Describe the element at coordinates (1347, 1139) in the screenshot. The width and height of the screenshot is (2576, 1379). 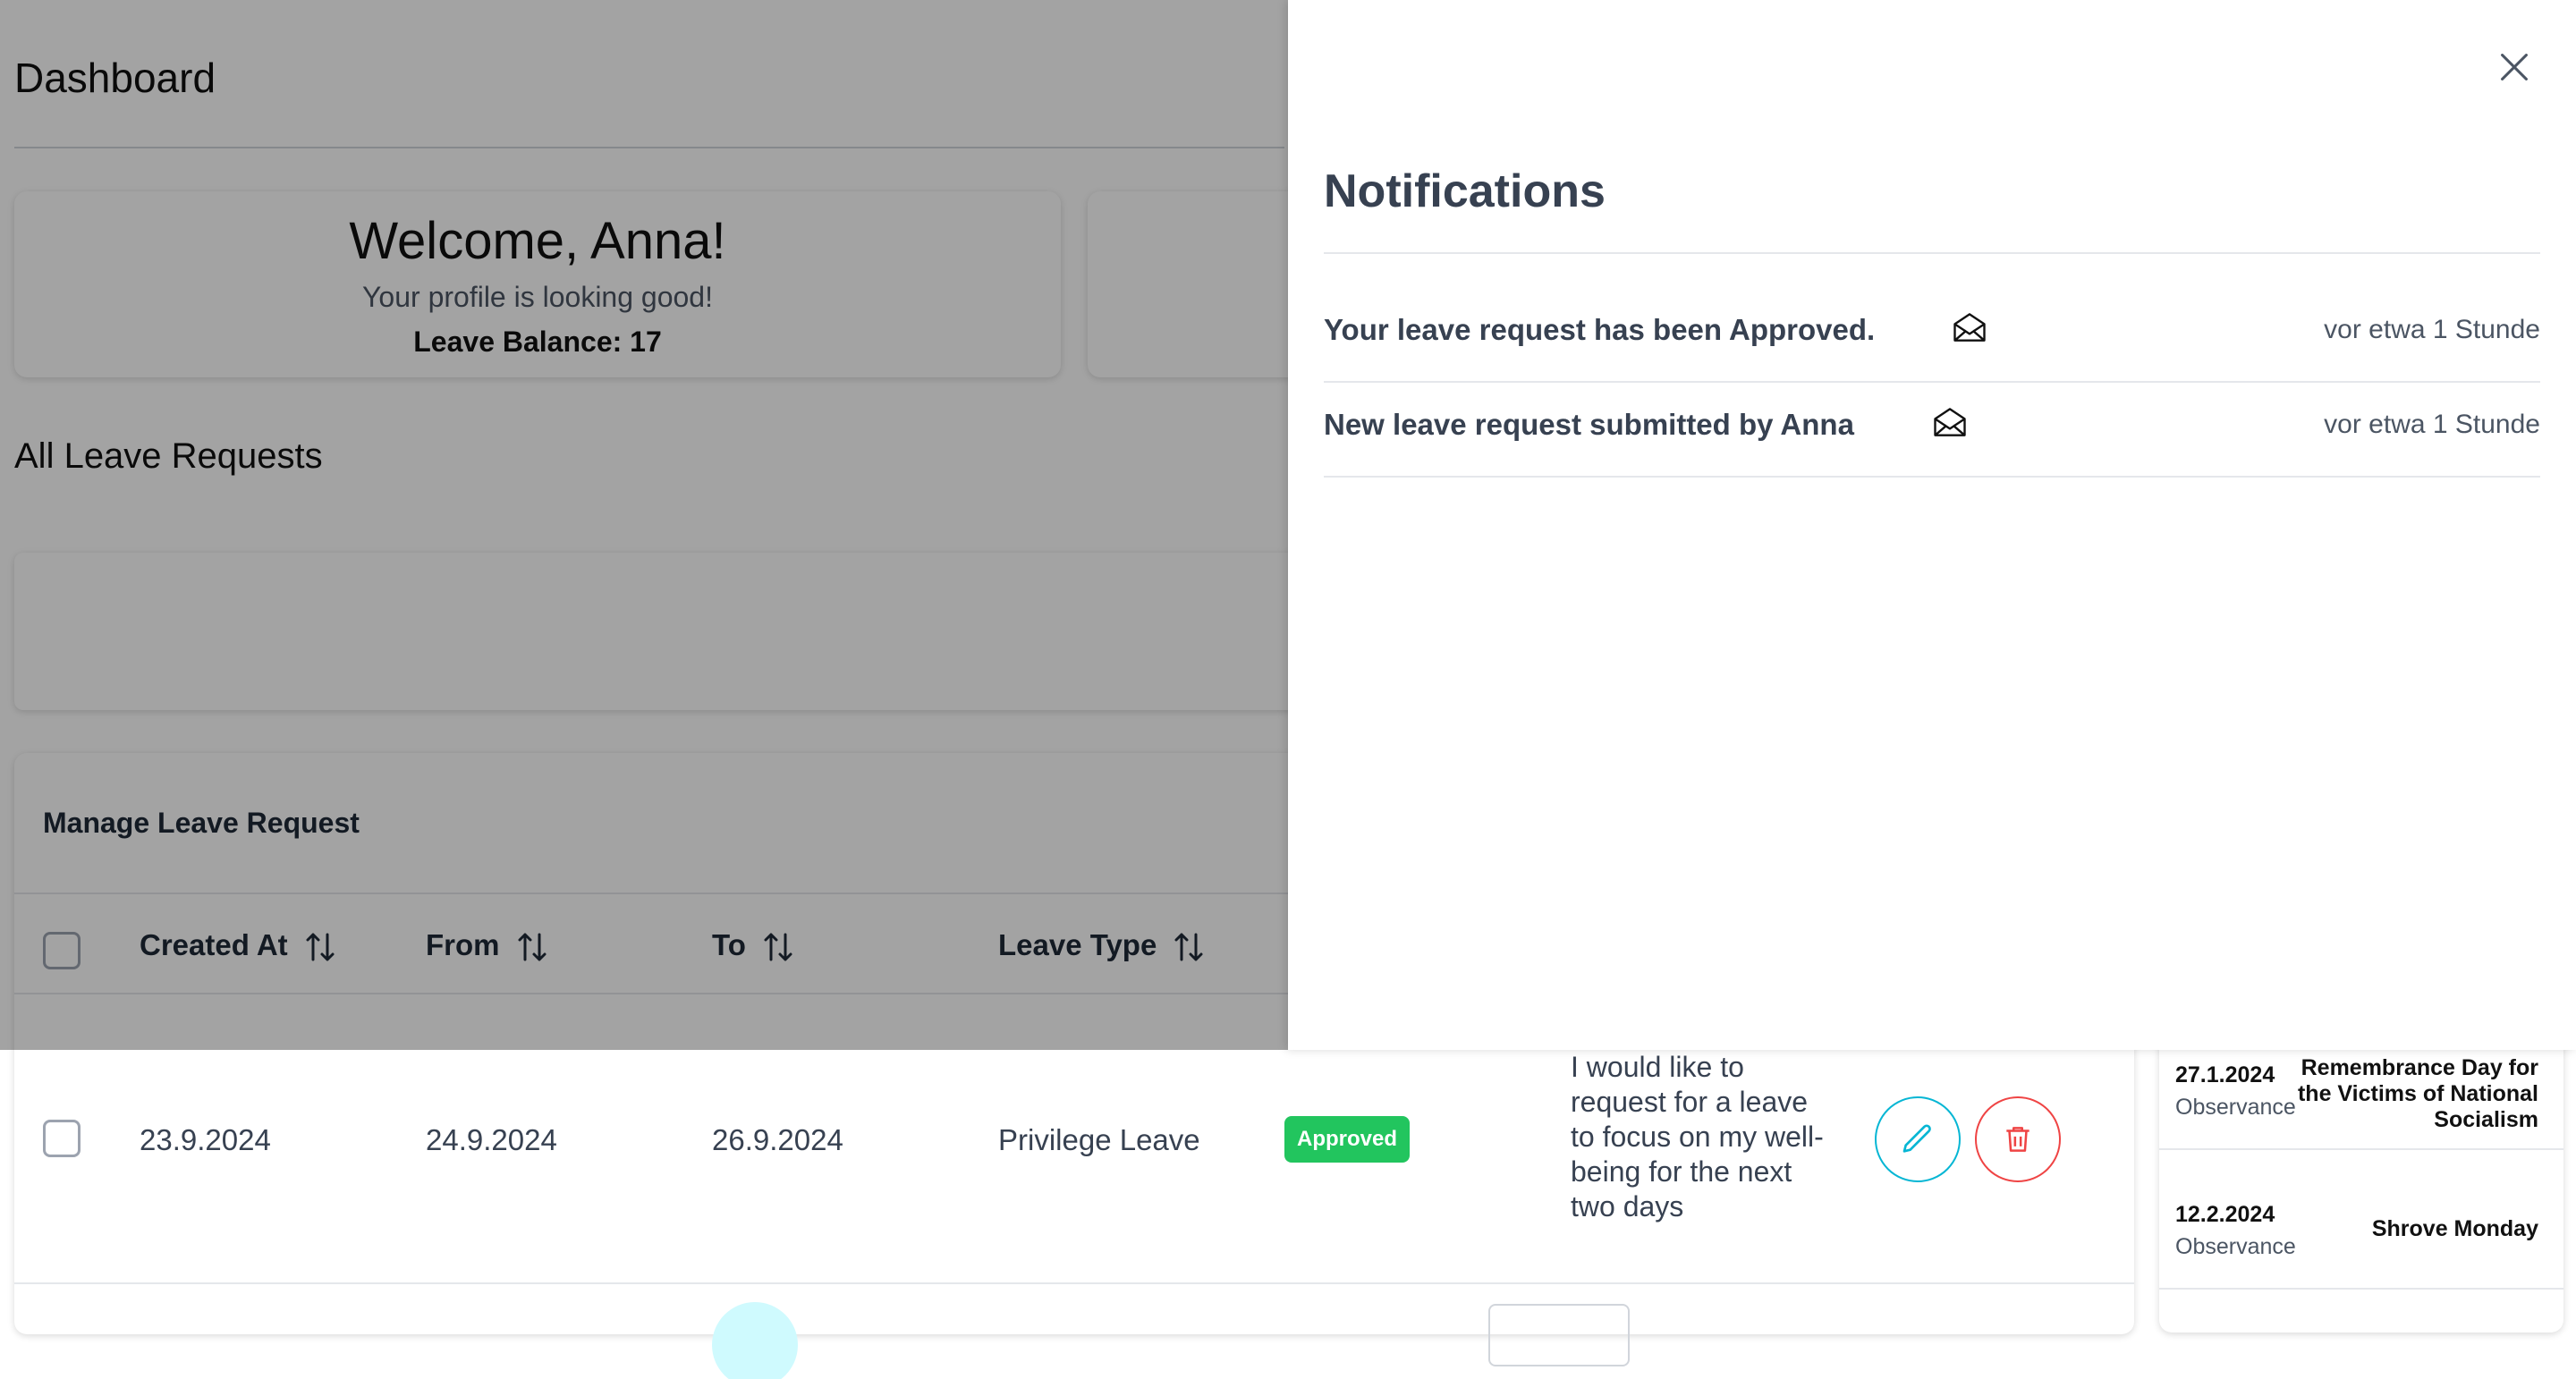
I see `status-badge: Approved` at that location.